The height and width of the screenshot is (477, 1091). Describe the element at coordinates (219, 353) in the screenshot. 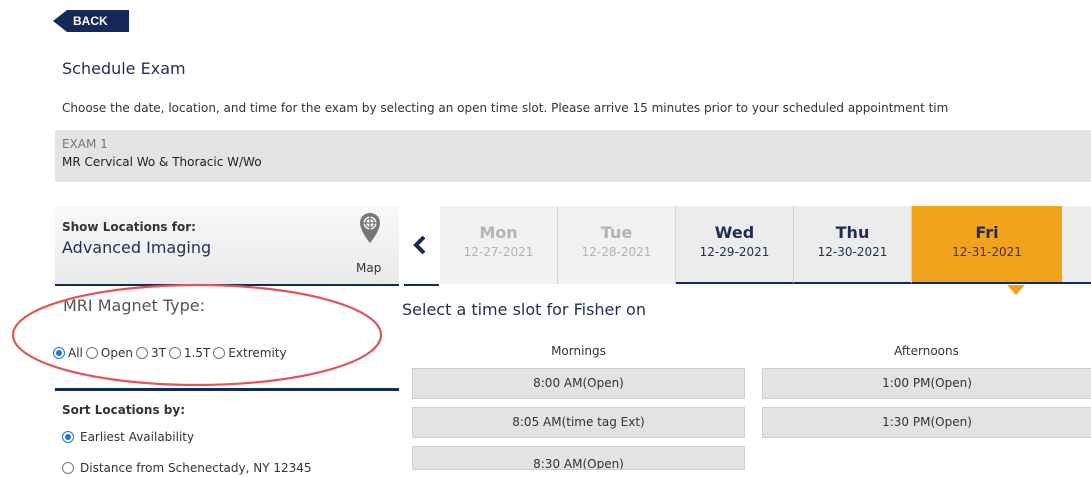

I see `radio-extremity` at that location.